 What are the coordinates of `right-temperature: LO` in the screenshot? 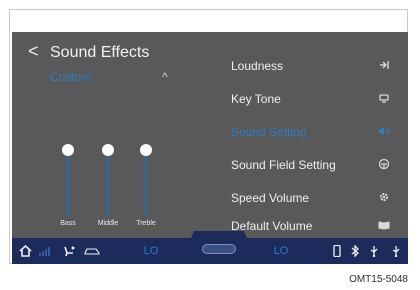 It's located at (281, 251).